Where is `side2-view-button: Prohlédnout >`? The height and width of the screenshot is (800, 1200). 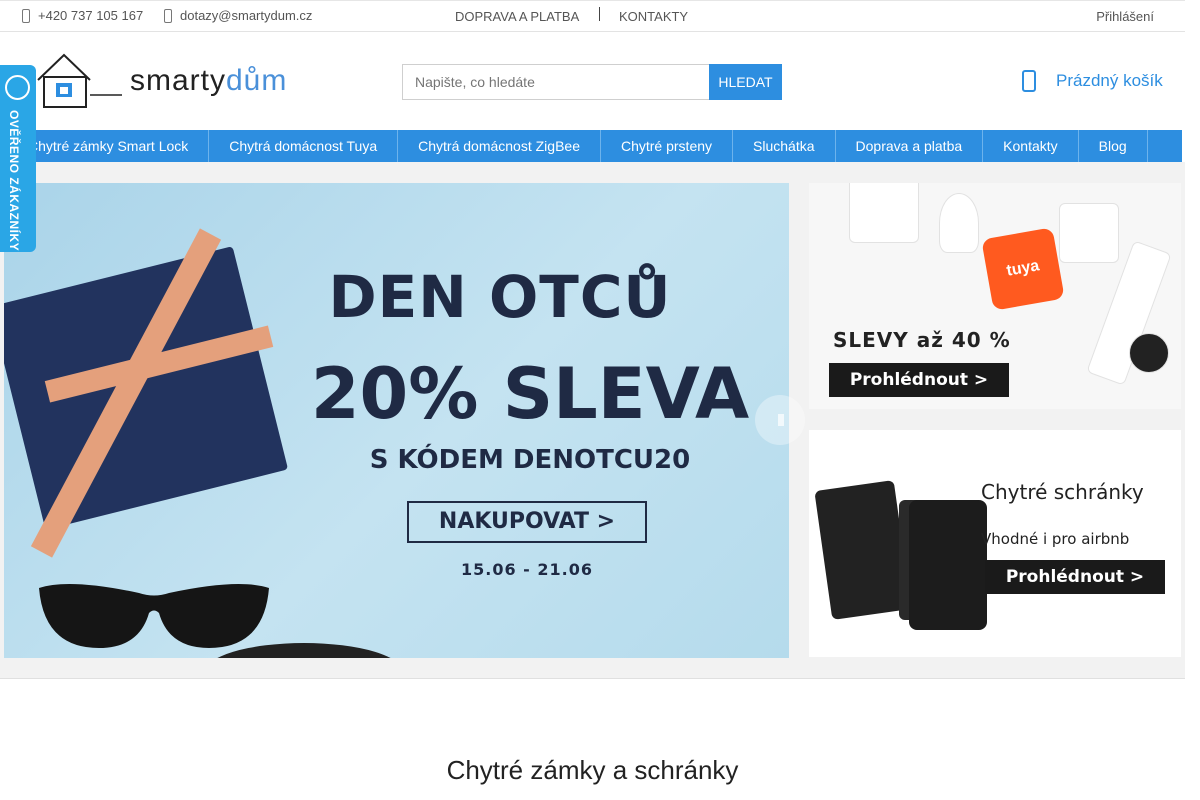 side2-view-button: Prohlédnout > is located at coordinates (1075, 577).